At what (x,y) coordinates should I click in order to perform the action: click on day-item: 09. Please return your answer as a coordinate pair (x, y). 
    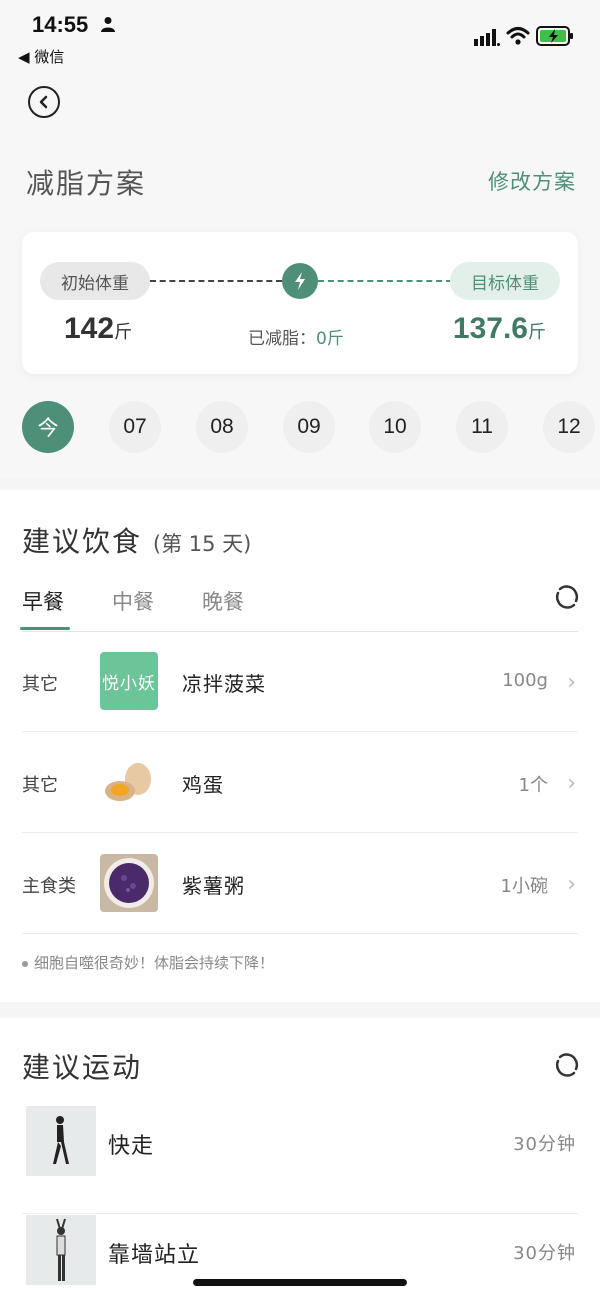
    Looking at the image, I should click on (309, 427).